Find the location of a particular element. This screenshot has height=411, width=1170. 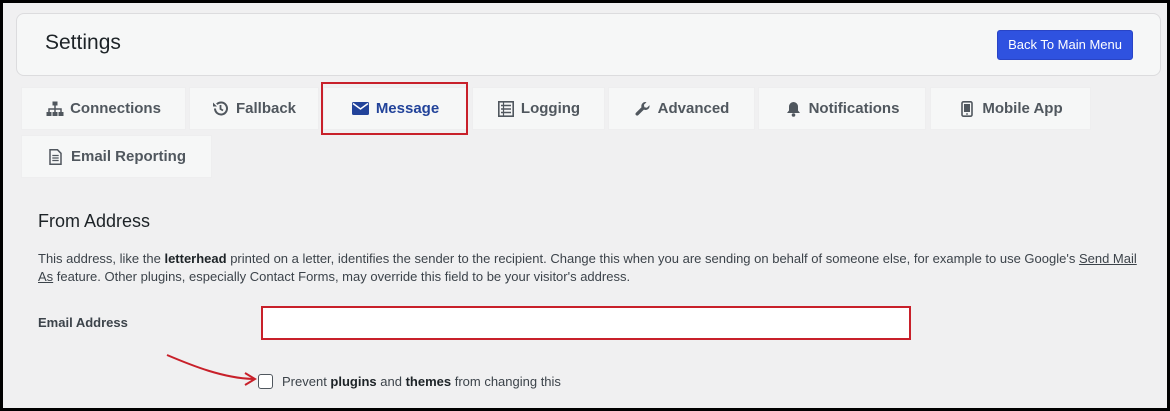

tab-advanced: Advanced is located at coordinates (681, 108).